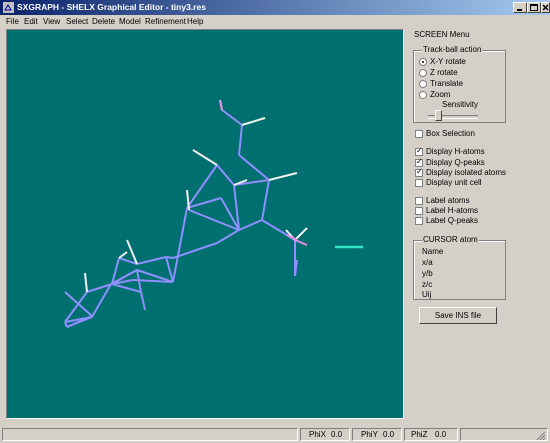 This screenshot has height=443, width=550. I want to click on cursor-field-uij: Uij, so click(427, 294).